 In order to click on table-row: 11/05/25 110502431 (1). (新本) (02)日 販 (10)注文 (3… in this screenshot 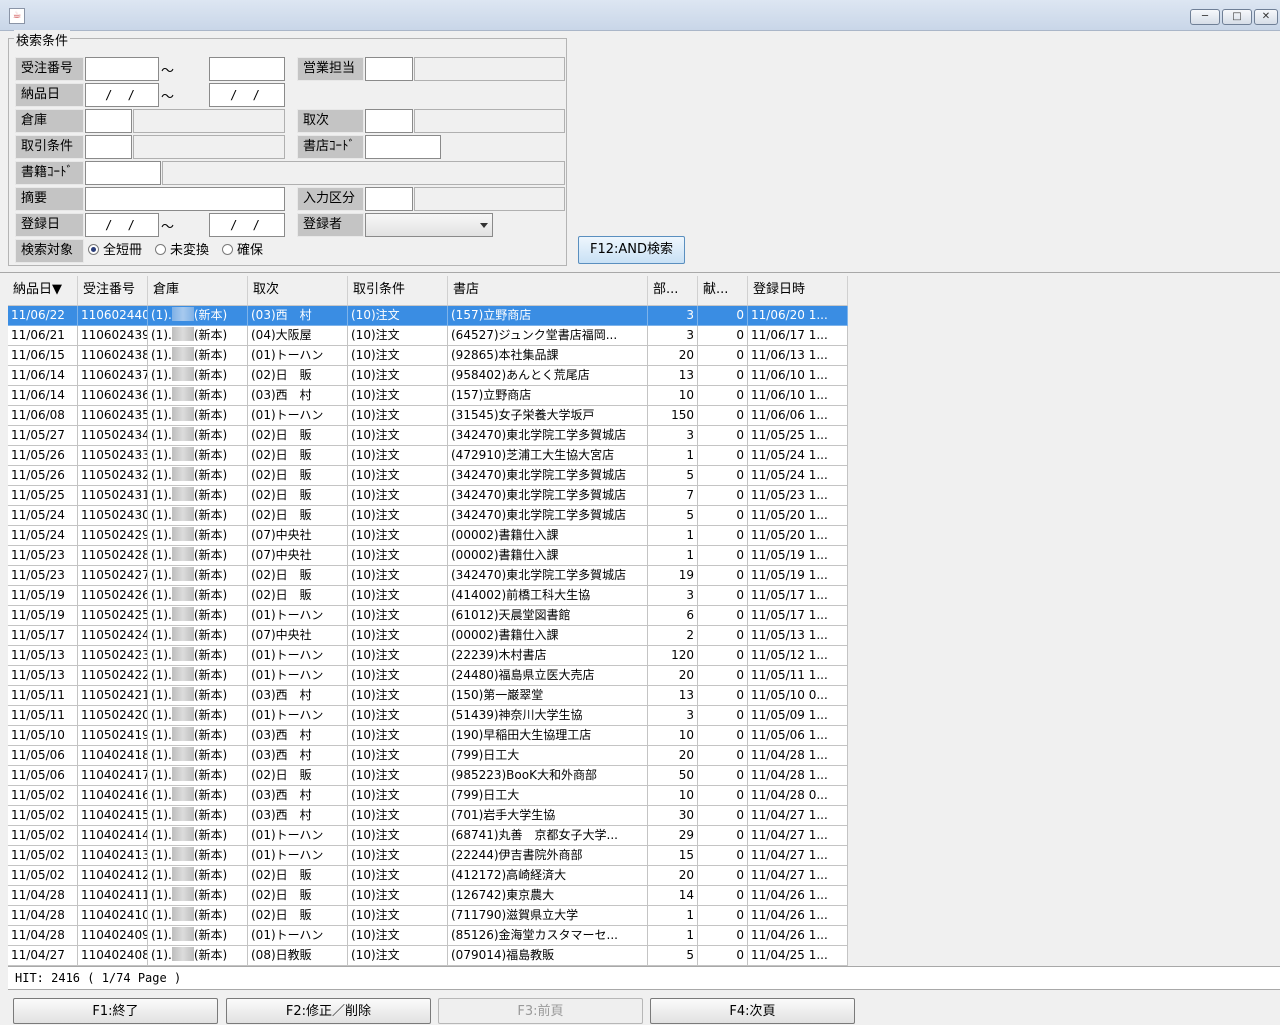, I will do `click(428, 496)`.